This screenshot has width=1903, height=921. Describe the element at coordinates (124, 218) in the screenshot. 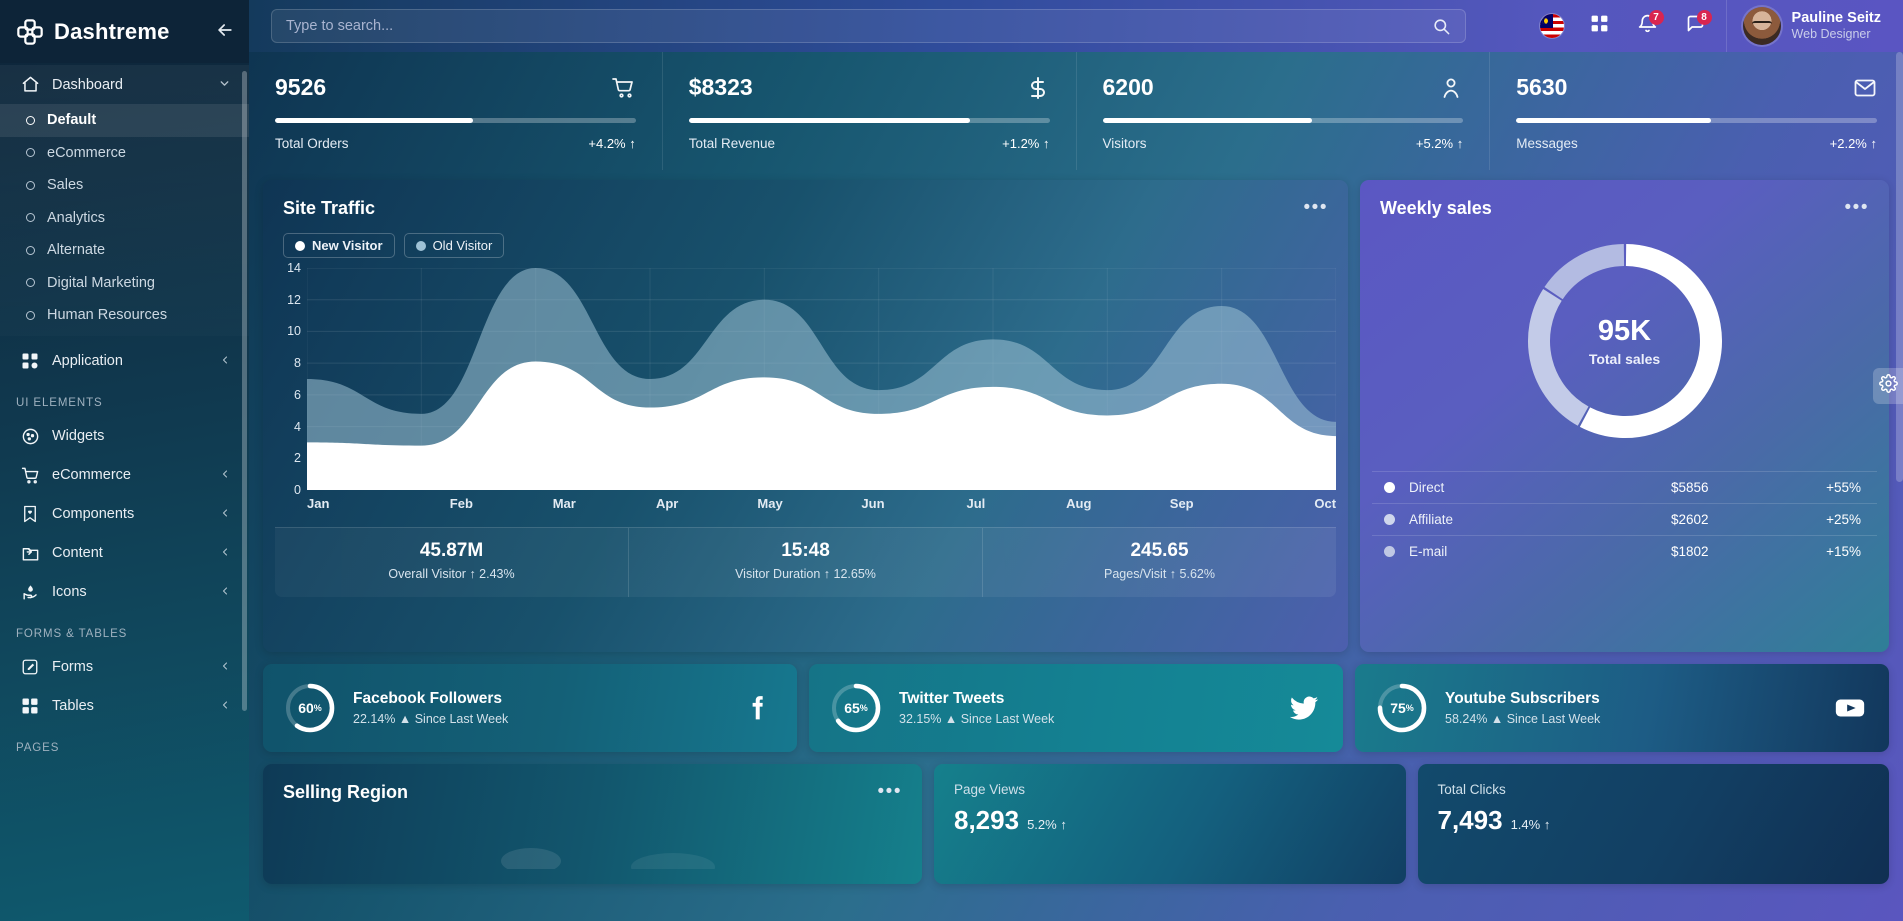

I see `sidebar-item-analytics: Analytics` at that location.